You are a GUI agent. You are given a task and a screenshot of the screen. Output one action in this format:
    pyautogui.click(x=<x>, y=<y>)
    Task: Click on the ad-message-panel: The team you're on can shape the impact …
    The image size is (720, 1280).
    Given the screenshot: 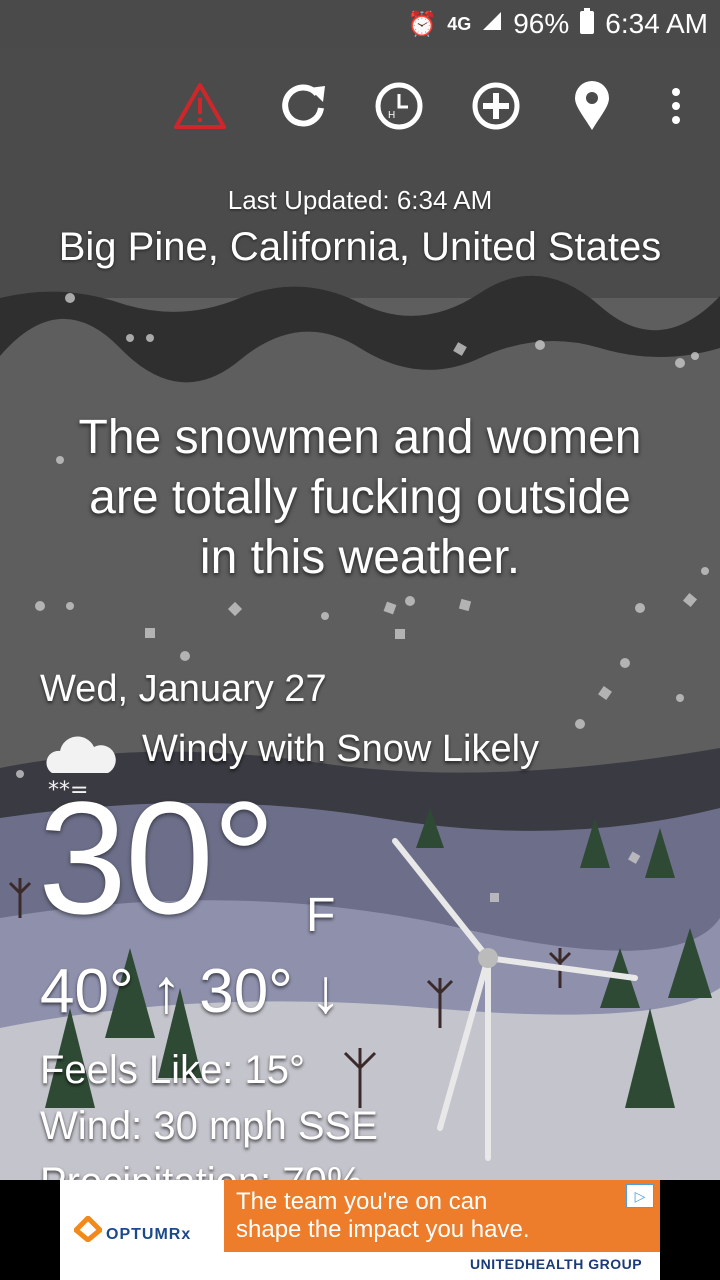 What is the action you would take?
    pyautogui.click(x=442, y=1216)
    